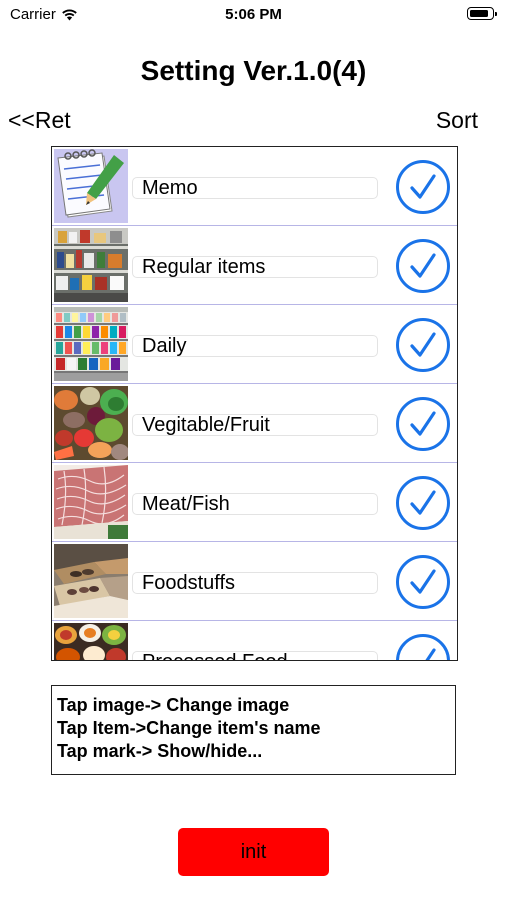 This screenshot has height=900, width=507. Describe the element at coordinates (170, 188) in the screenshot. I see `item-name-label: Memo` at that location.